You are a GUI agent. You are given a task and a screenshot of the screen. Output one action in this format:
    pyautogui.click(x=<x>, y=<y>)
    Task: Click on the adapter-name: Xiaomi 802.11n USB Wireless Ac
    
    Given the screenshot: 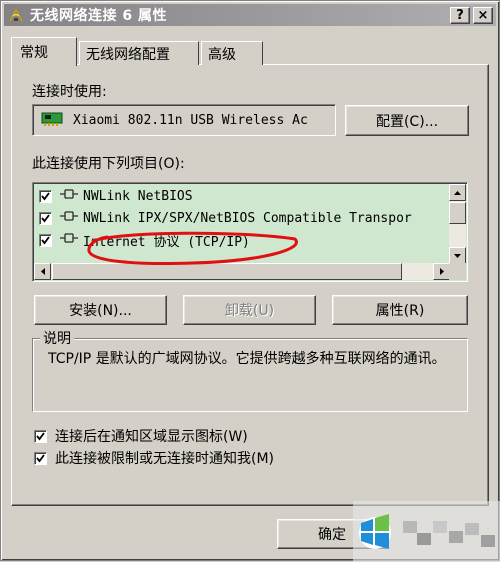 What is the action you would take?
    pyautogui.click(x=190, y=120)
    